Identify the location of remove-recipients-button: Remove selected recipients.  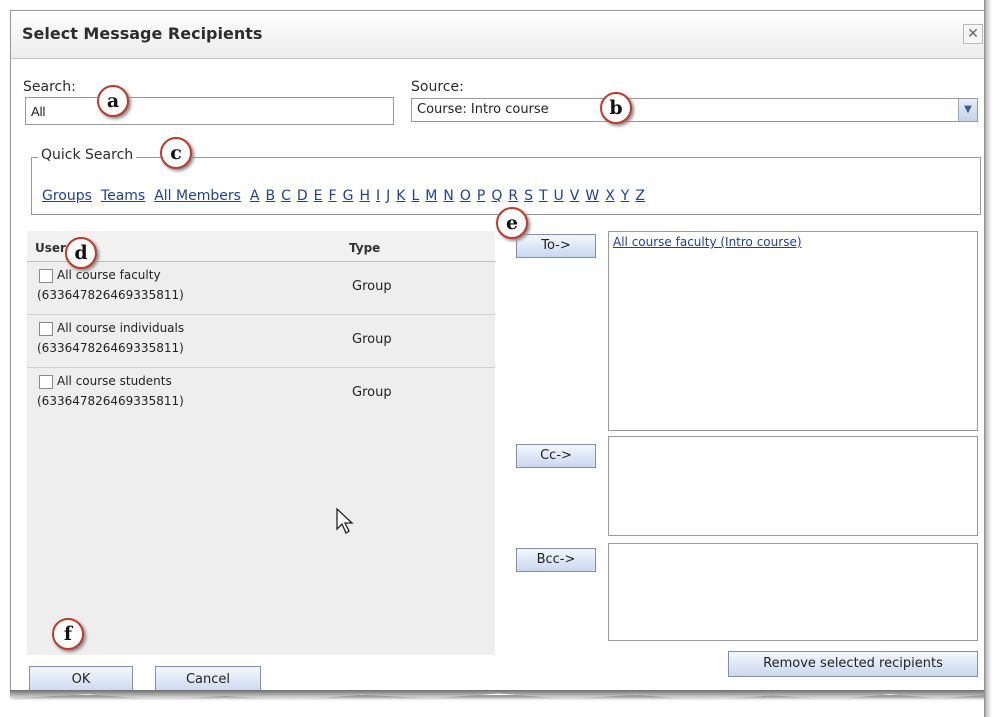
(853, 664).